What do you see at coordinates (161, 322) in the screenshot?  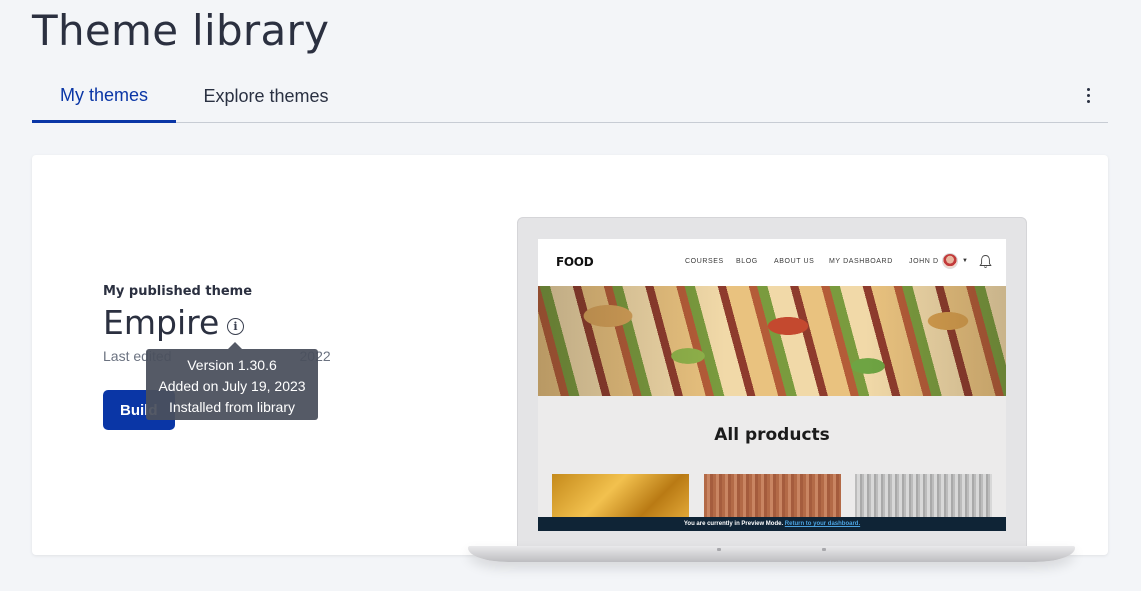 I see `theme-name: Empire` at bounding box center [161, 322].